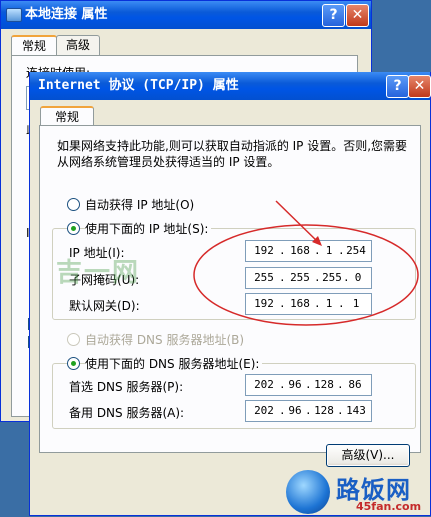 The width and height of the screenshot is (431, 517). Describe the element at coordinates (73, 339) in the screenshot. I see `dns-auto-radio` at that location.